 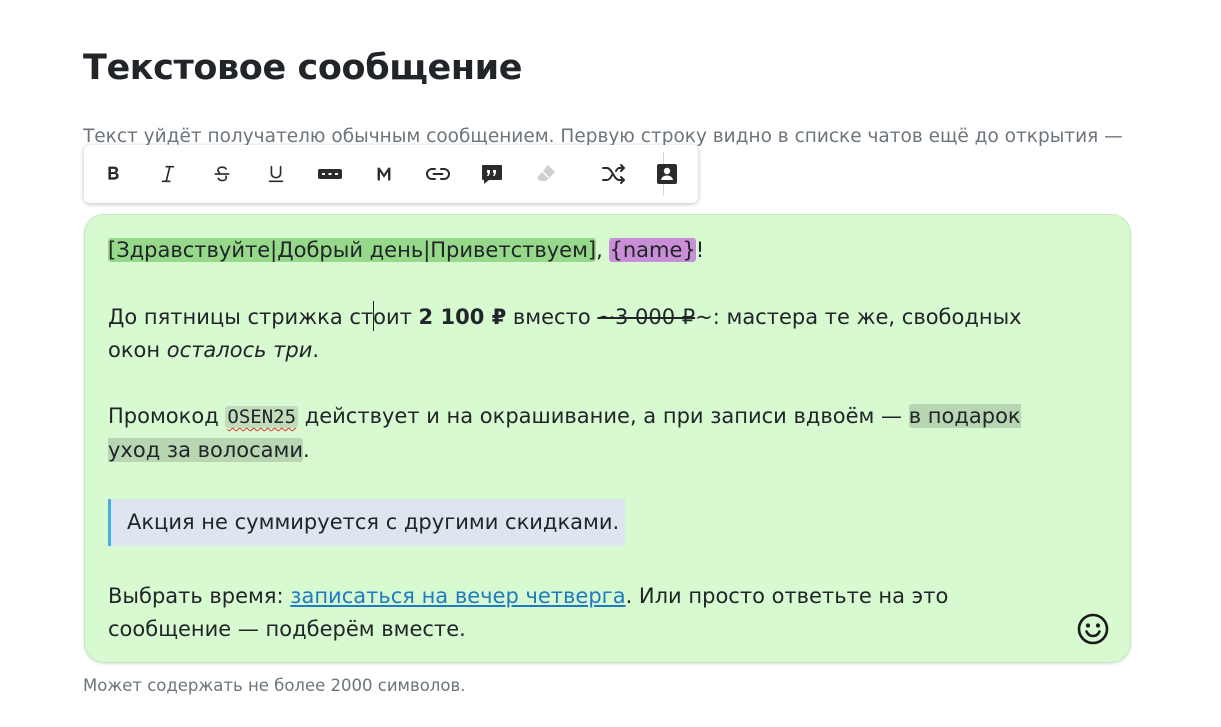 What do you see at coordinates (262, 417) in the screenshot?
I see `promo-code: OSEN25` at bounding box center [262, 417].